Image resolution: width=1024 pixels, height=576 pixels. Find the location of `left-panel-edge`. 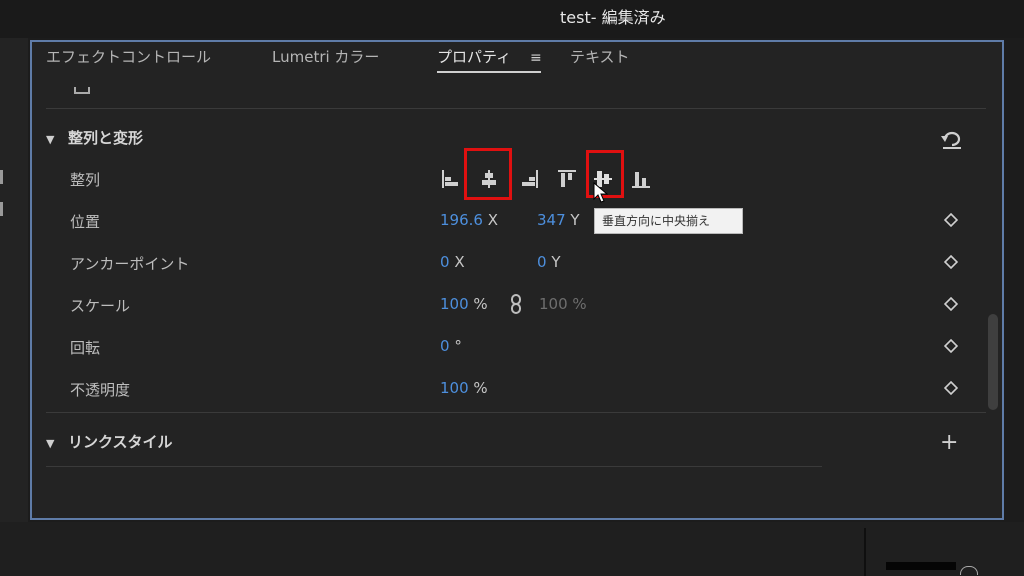

left-panel-edge is located at coordinates (14, 283).